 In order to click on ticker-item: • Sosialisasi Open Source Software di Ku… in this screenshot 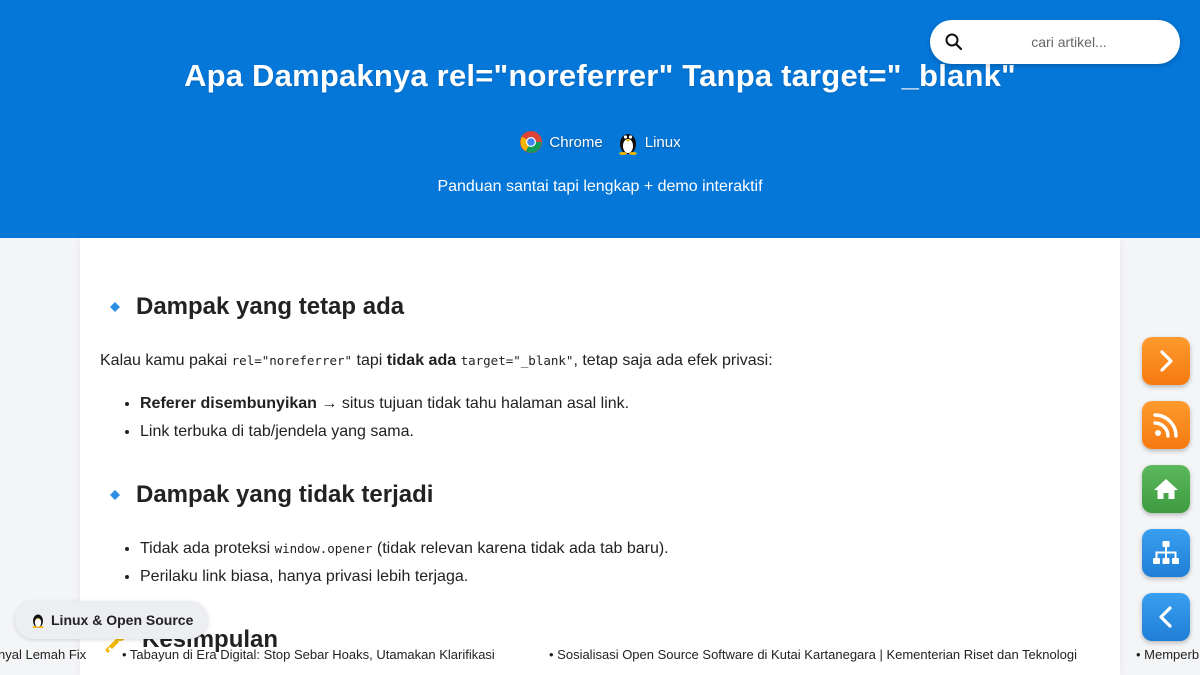, I will do `click(813, 654)`.